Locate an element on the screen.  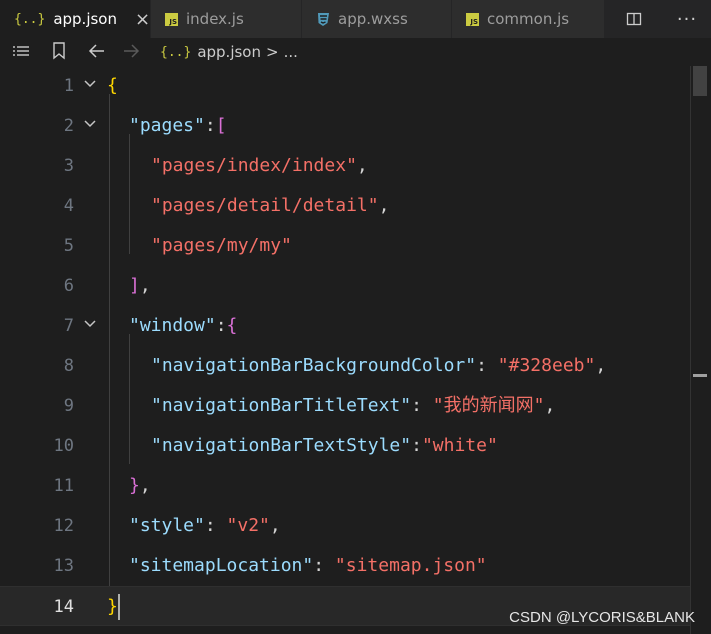
tab-app-wxss: app.wxss is located at coordinates (377, 19).